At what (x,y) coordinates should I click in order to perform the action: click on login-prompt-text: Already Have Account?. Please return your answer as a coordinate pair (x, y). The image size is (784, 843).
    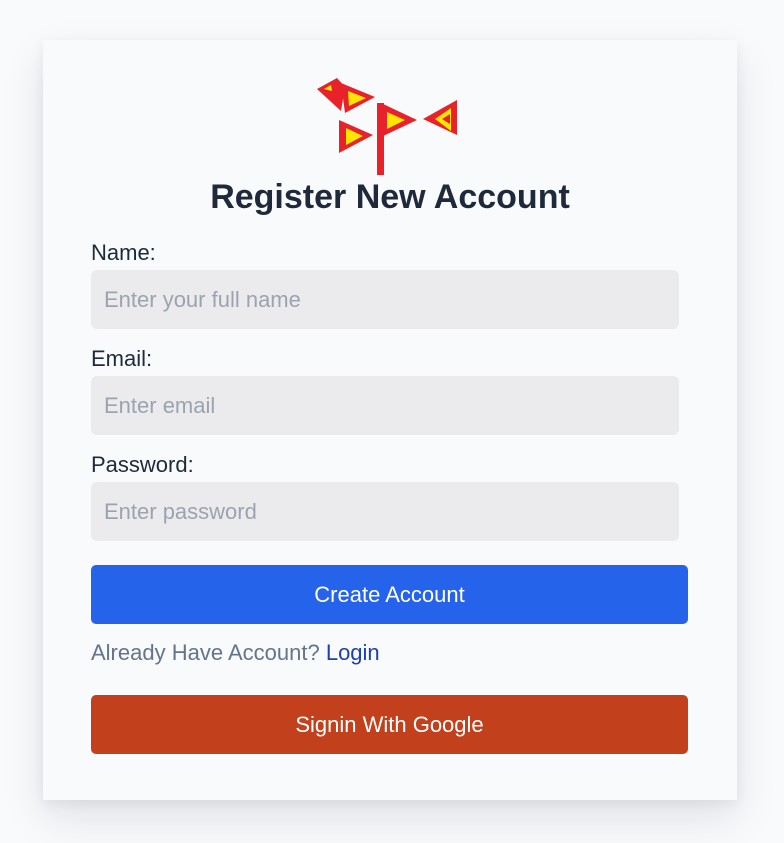
    Looking at the image, I should click on (205, 652).